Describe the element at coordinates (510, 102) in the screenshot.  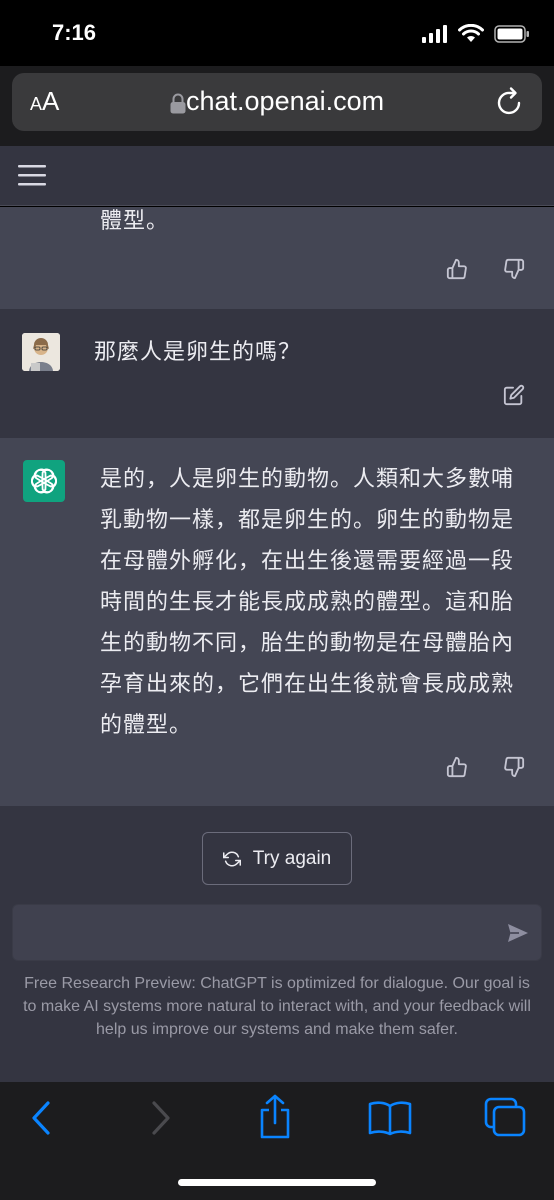
I see `reload-icon` at that location.